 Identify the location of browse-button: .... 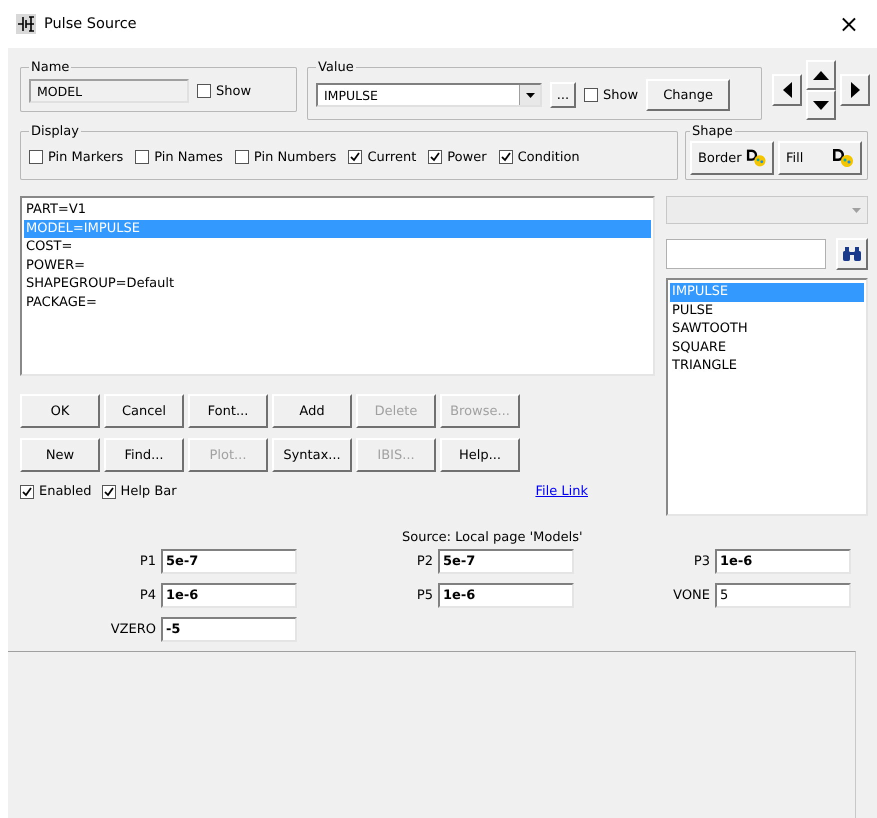
(563, 95).